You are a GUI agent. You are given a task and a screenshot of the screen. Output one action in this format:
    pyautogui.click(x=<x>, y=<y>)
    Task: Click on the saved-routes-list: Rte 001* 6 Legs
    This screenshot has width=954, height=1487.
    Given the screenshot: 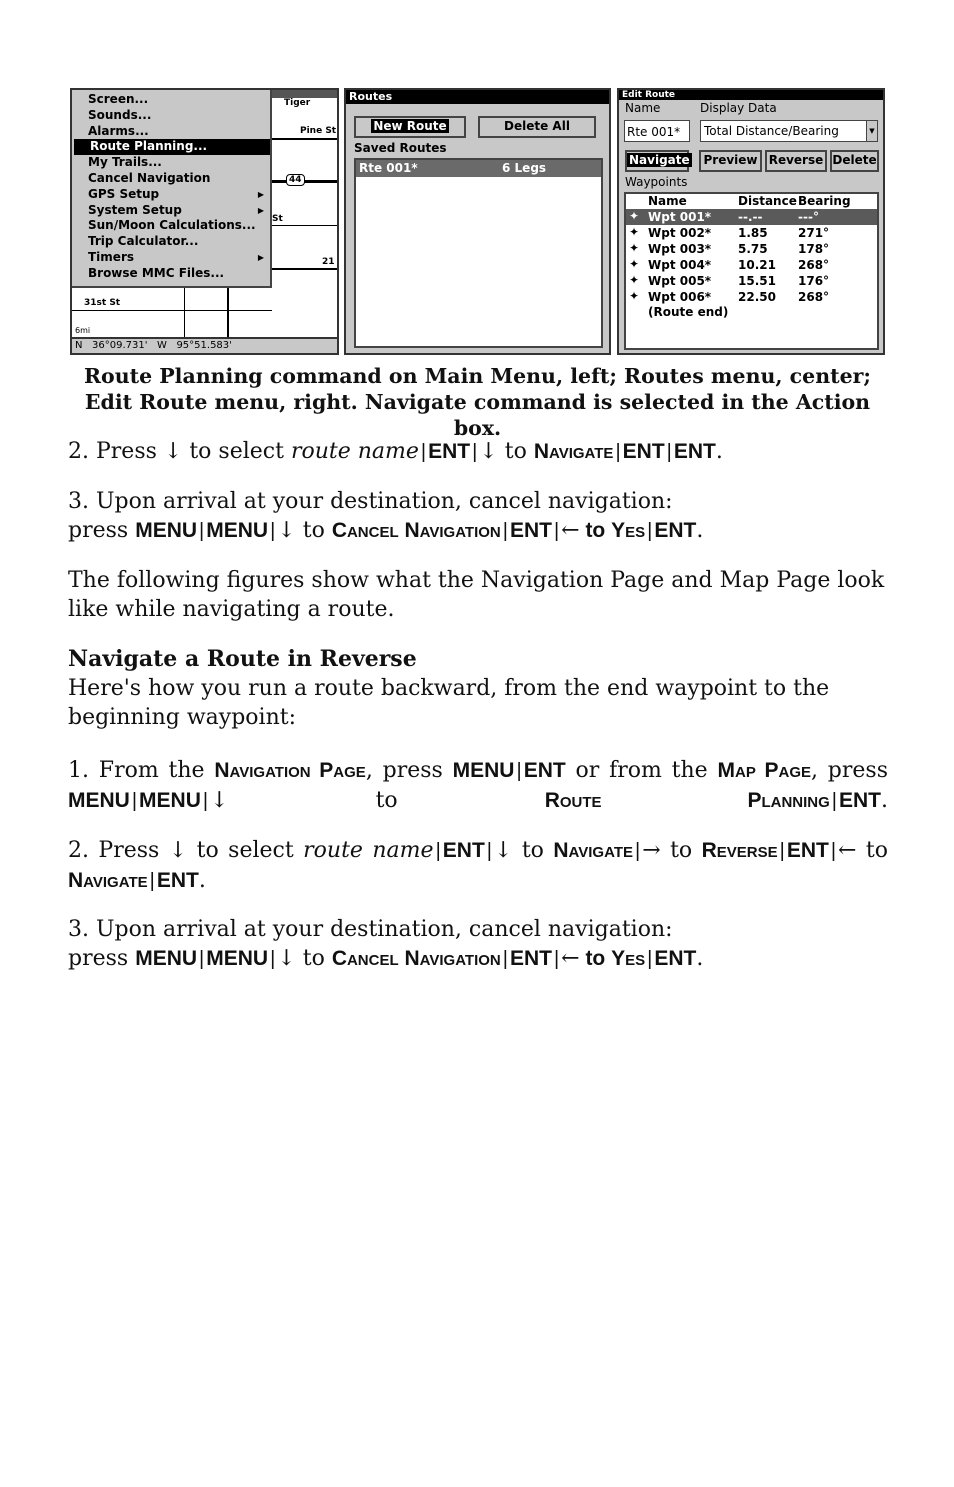 What is the action you would take?
    pyautogui.click(x=478, y=253)
    